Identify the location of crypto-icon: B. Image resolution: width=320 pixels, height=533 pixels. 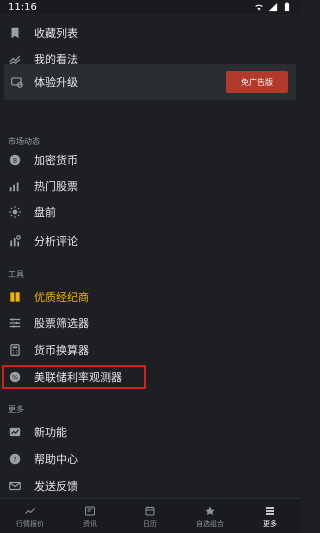
(15, 160).